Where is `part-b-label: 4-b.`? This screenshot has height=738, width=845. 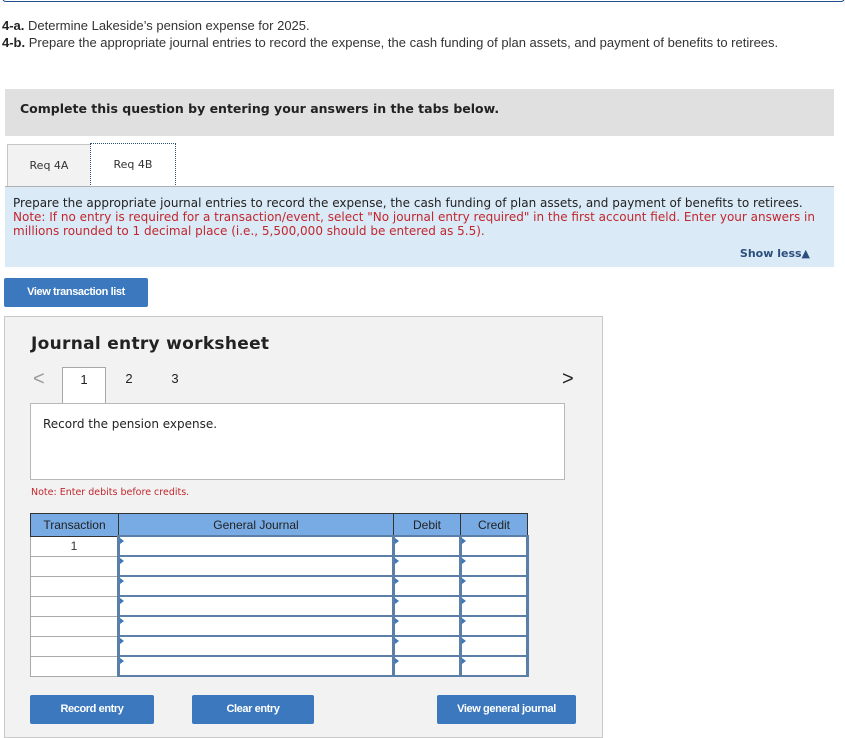 part-b-label: 4-b. is located at coordinates (14, 42).